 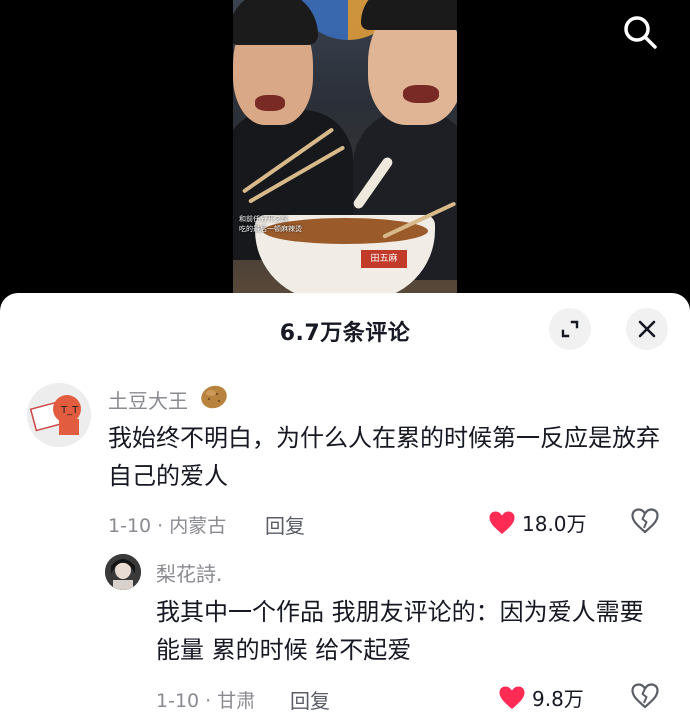 I want to click on video-person-left-hair, so click(x=275, y=22).